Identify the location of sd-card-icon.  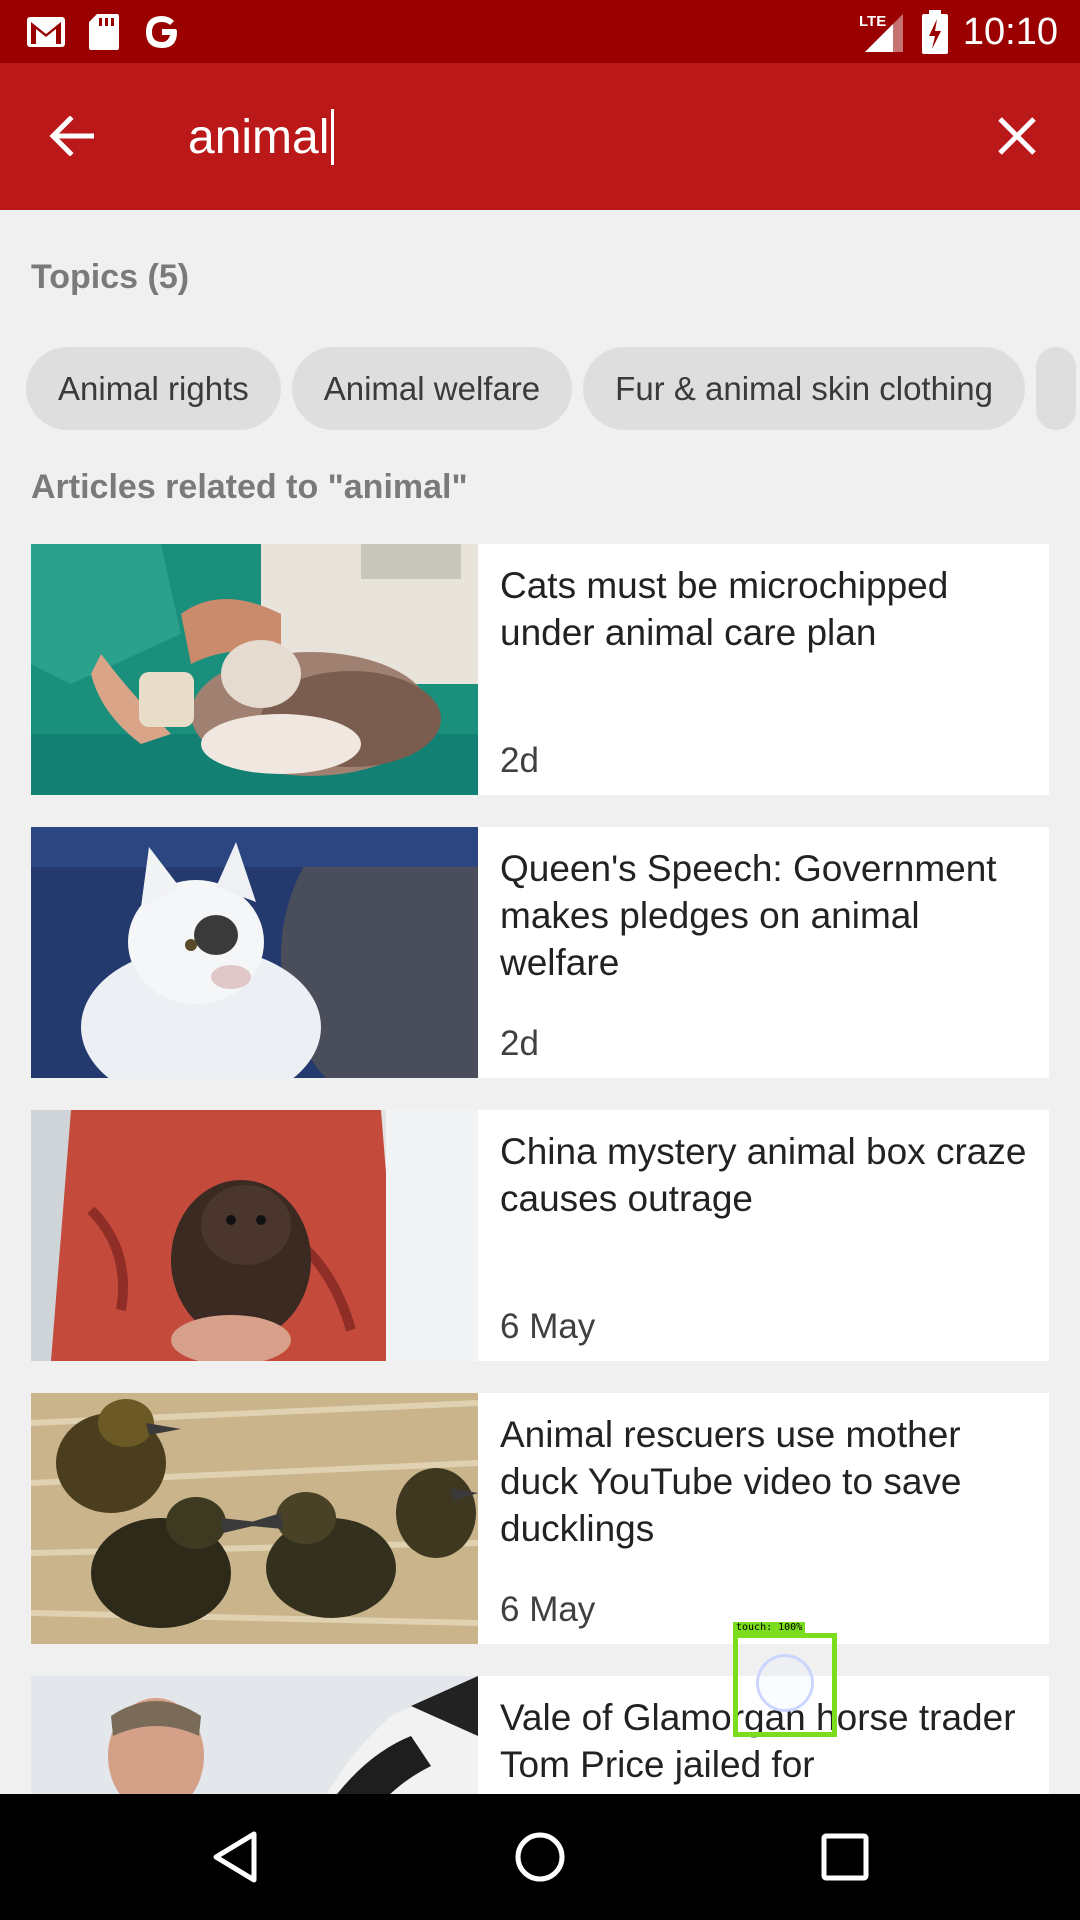
(104, 32).